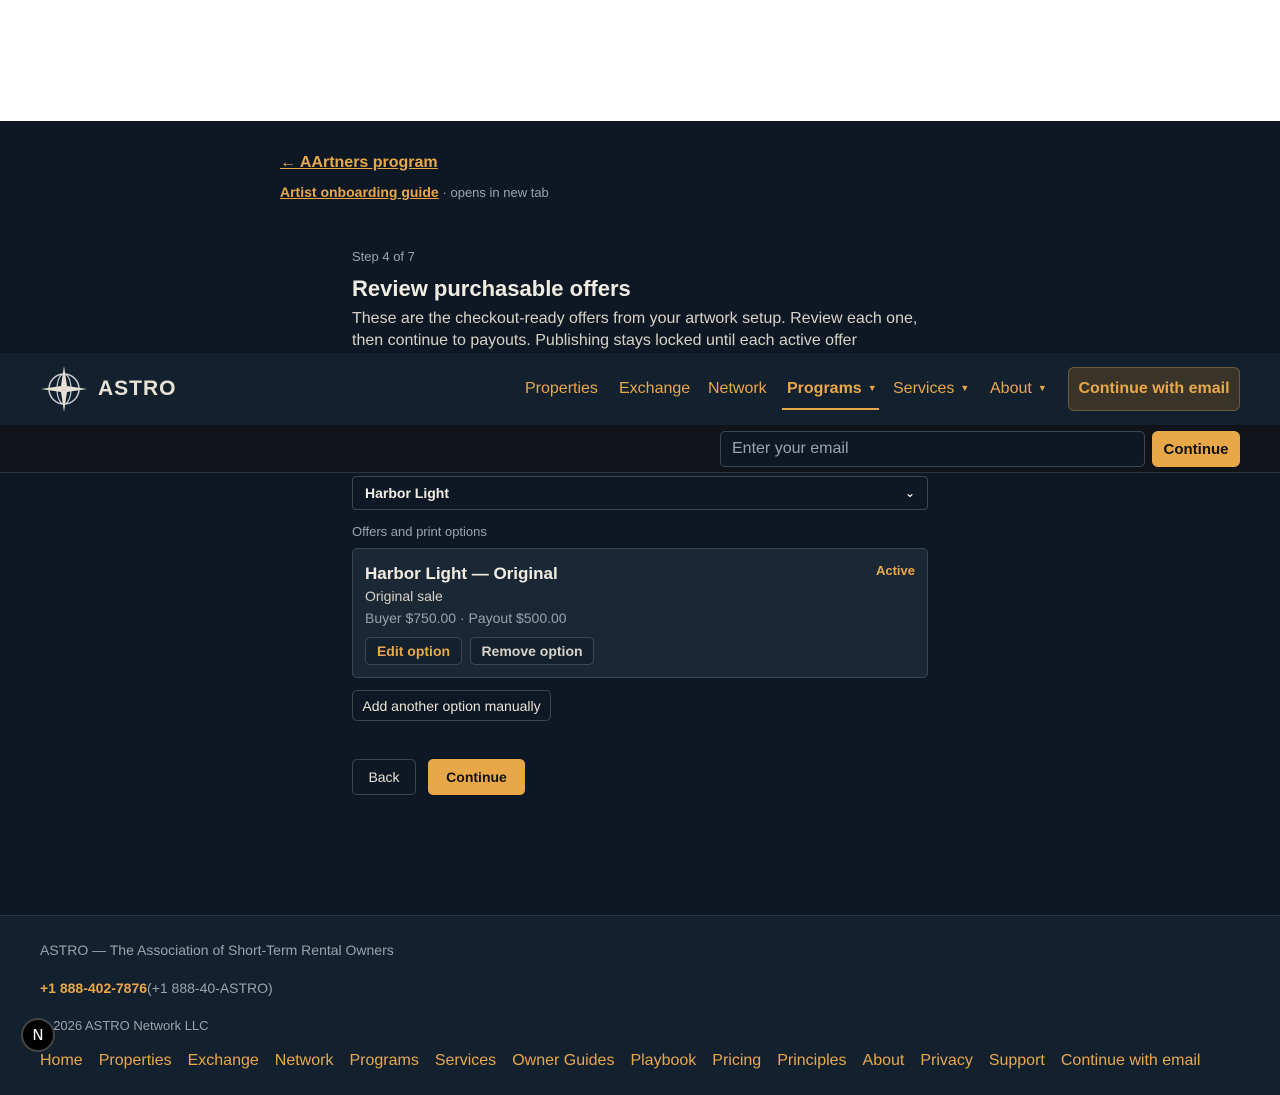 Image resolution: width=1280 pixels, height=1095 pixels. Describe the element at coordinates (93, 988) in the screenshot. I see `phone-link: +1 888-402-7876` at that location.